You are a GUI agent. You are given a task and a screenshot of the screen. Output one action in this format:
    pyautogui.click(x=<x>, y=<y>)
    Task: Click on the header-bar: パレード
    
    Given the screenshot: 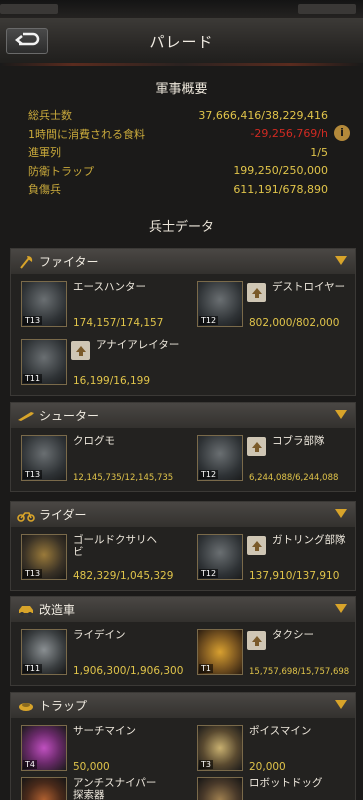 What is the action you would take?
    pyautogui.click(x=181, y=42)
    